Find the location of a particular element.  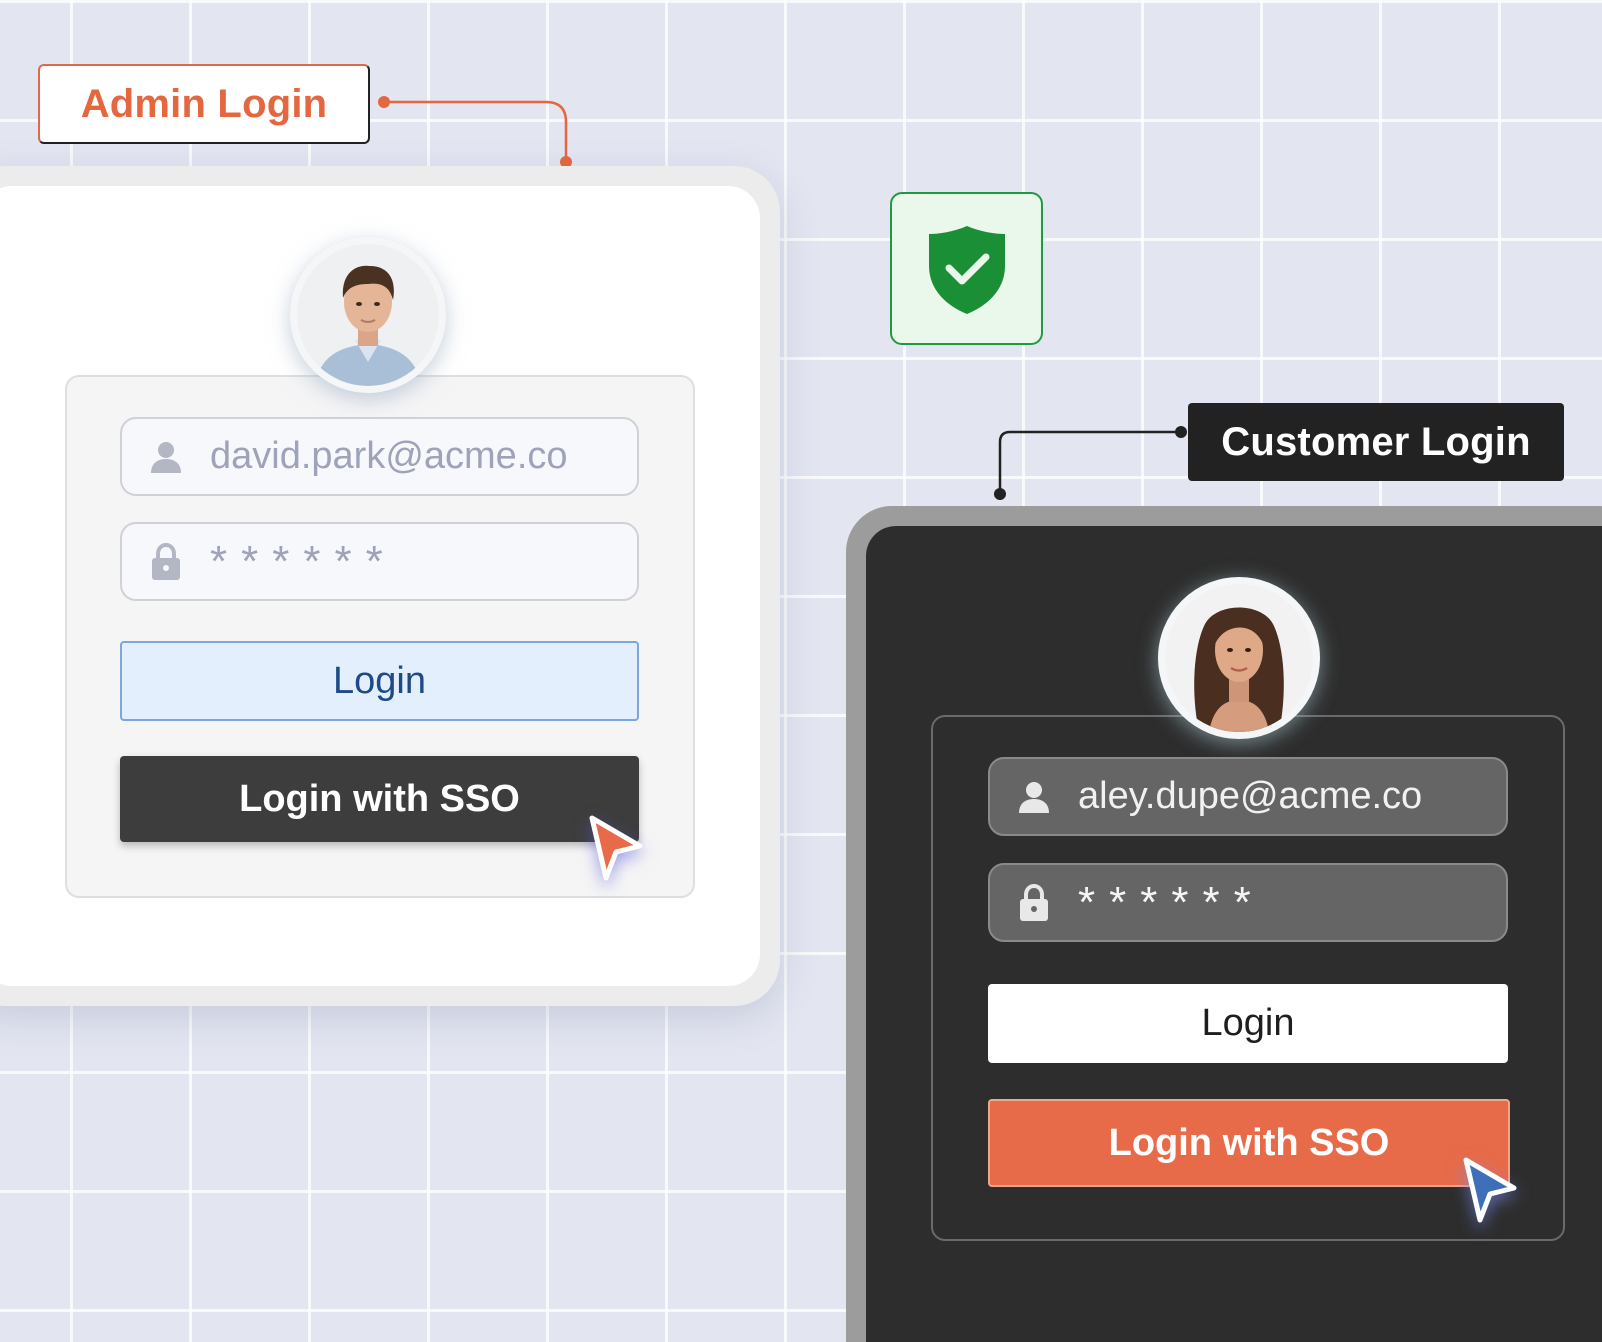

customer-login-button: Login is located at coordinates (1248, 1023).